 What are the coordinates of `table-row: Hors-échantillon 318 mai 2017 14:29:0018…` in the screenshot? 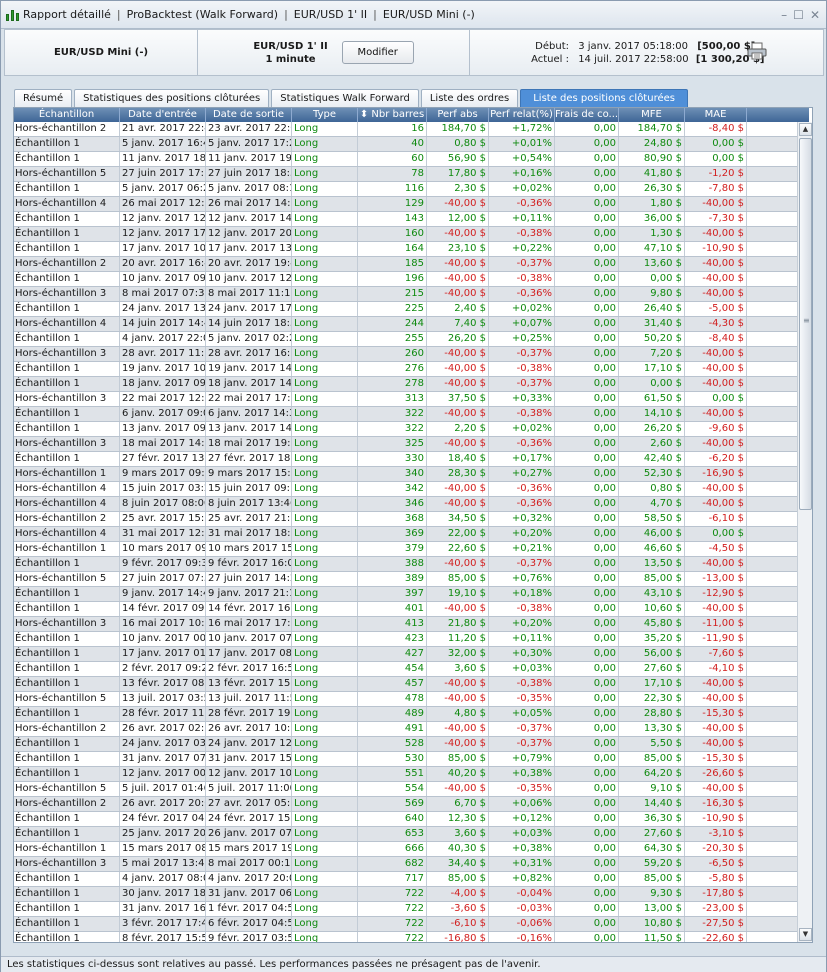 It's located at (405, 444).